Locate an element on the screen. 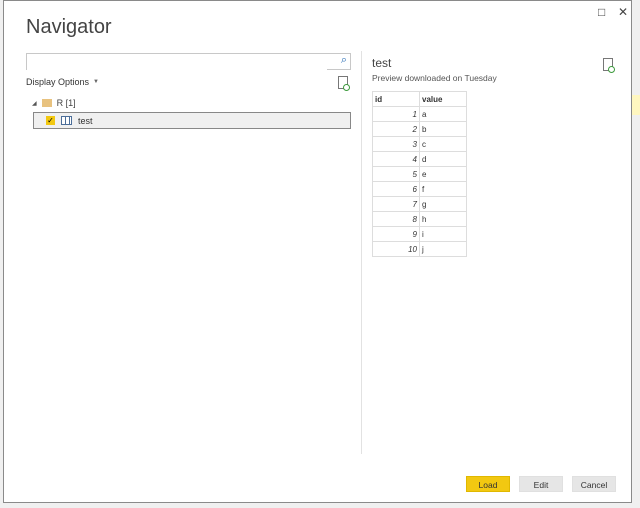 The image size is (640, 508). cell-value: e is located at coordinates (443, 174).